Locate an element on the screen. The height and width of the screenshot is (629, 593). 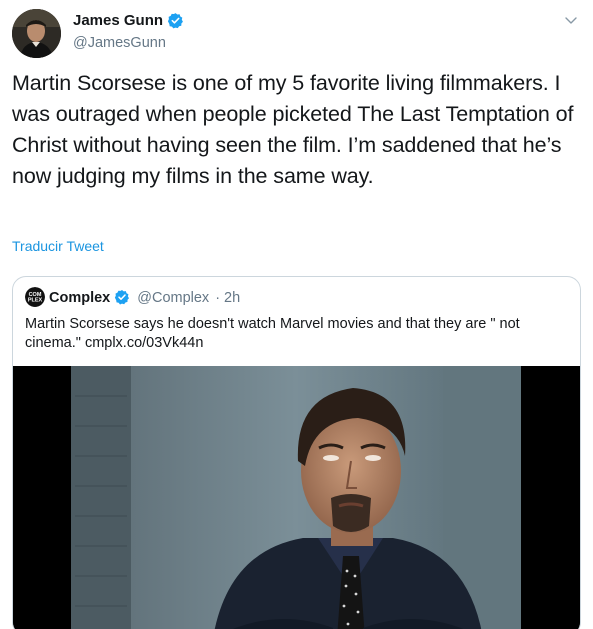
author-avatar is located at coordinates (36, 33).